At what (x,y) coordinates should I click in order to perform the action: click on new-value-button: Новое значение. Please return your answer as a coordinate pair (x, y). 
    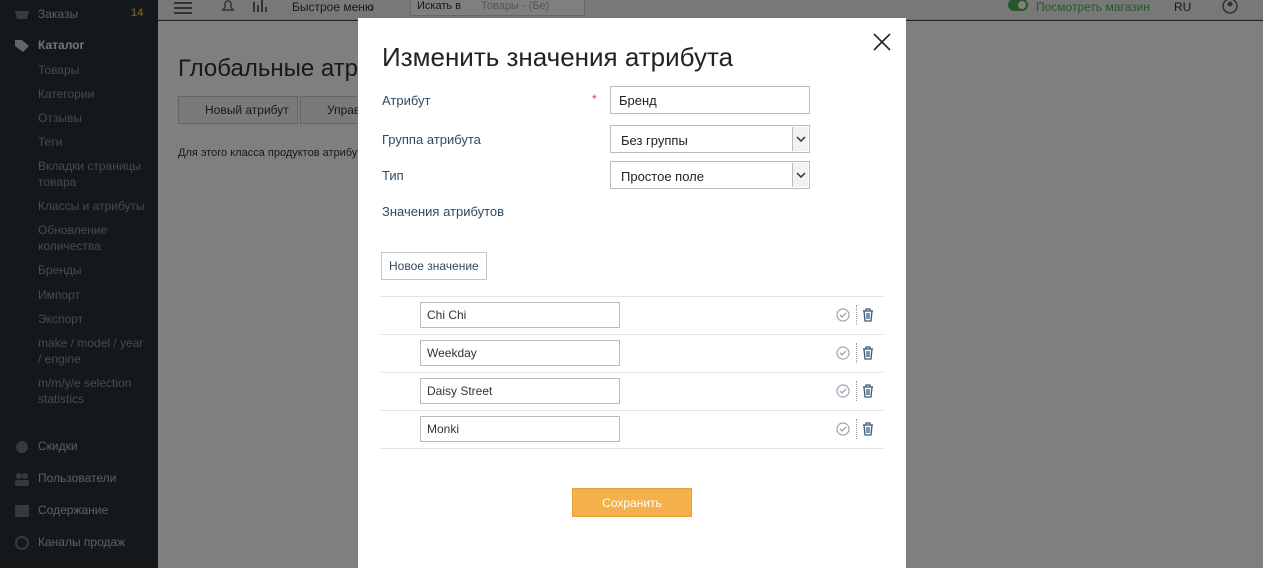
    Looking at the image, I should click on (434, 266).